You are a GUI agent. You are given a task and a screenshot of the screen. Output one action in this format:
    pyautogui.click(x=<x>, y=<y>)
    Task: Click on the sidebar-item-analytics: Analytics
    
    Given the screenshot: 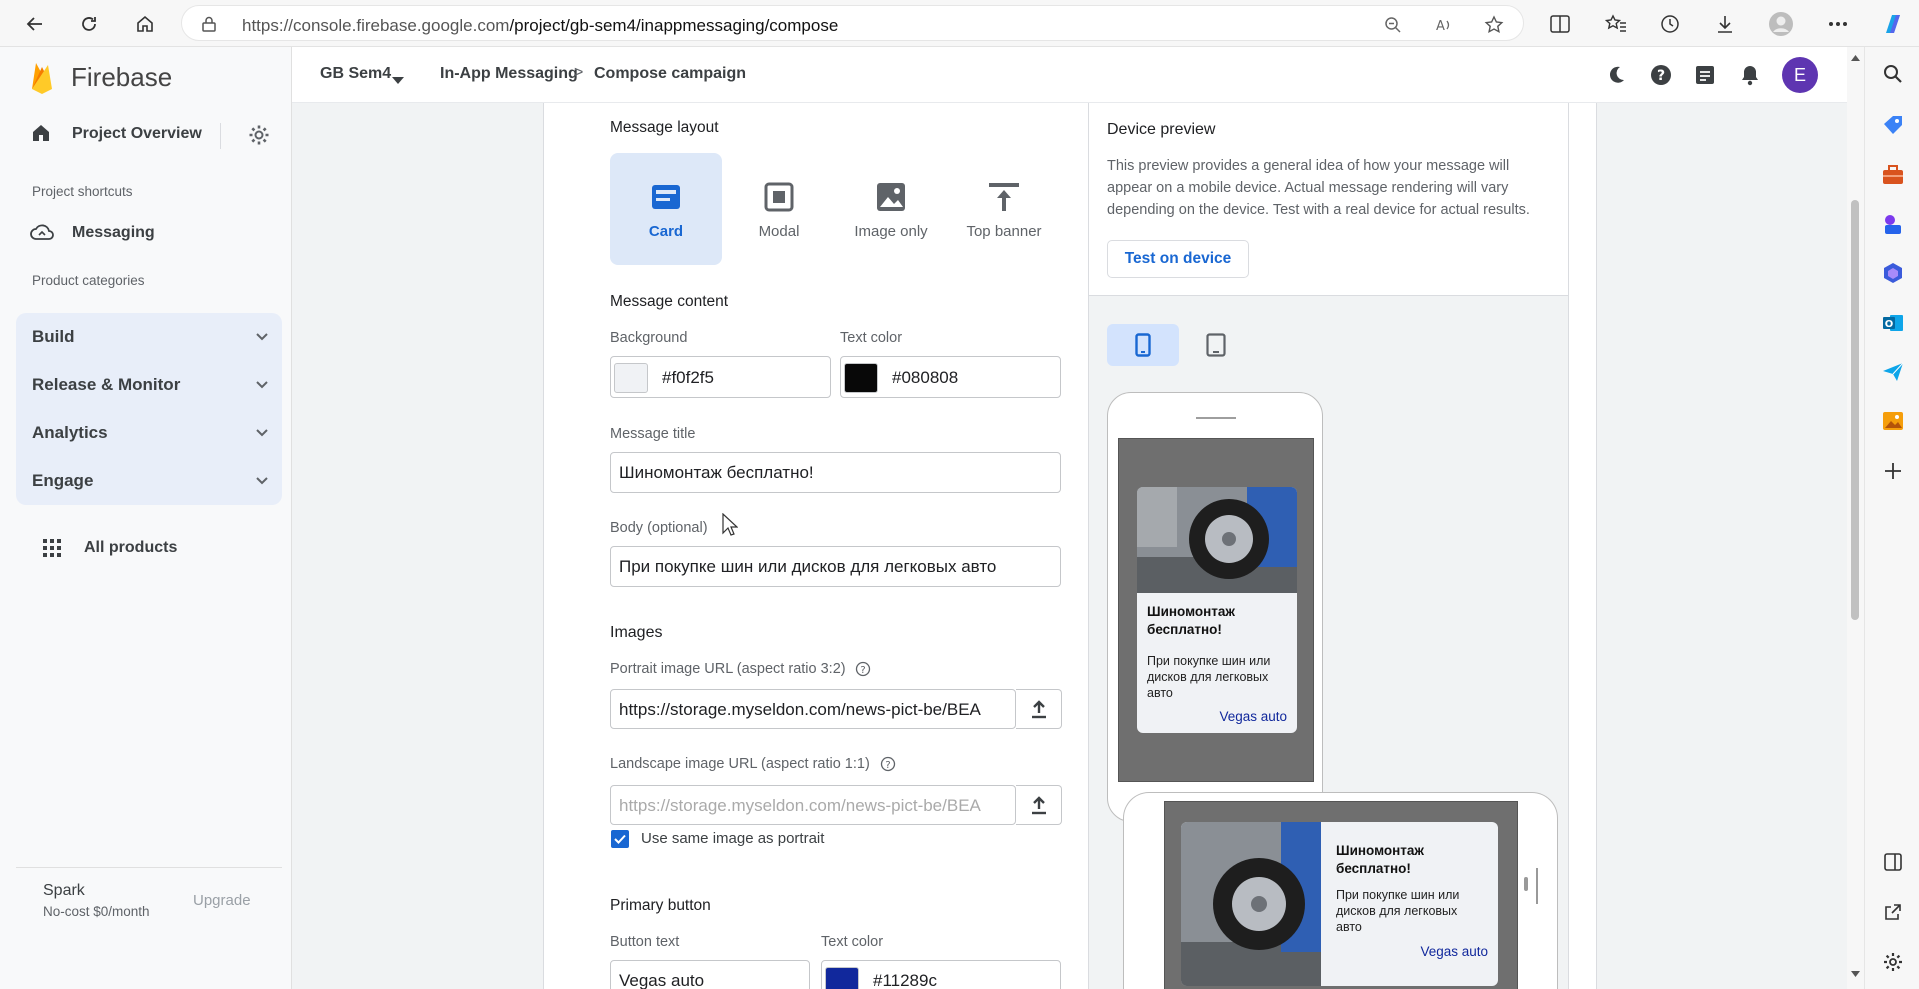 What is the action you would take?
    pyautogui.click(x=149, y=433)
    